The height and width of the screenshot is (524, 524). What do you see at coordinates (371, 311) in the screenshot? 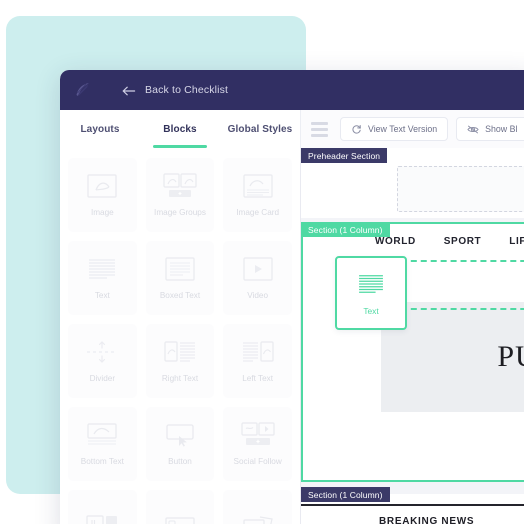
I see `dragged-text-block-label: Text` at bounding box center [371, 311].